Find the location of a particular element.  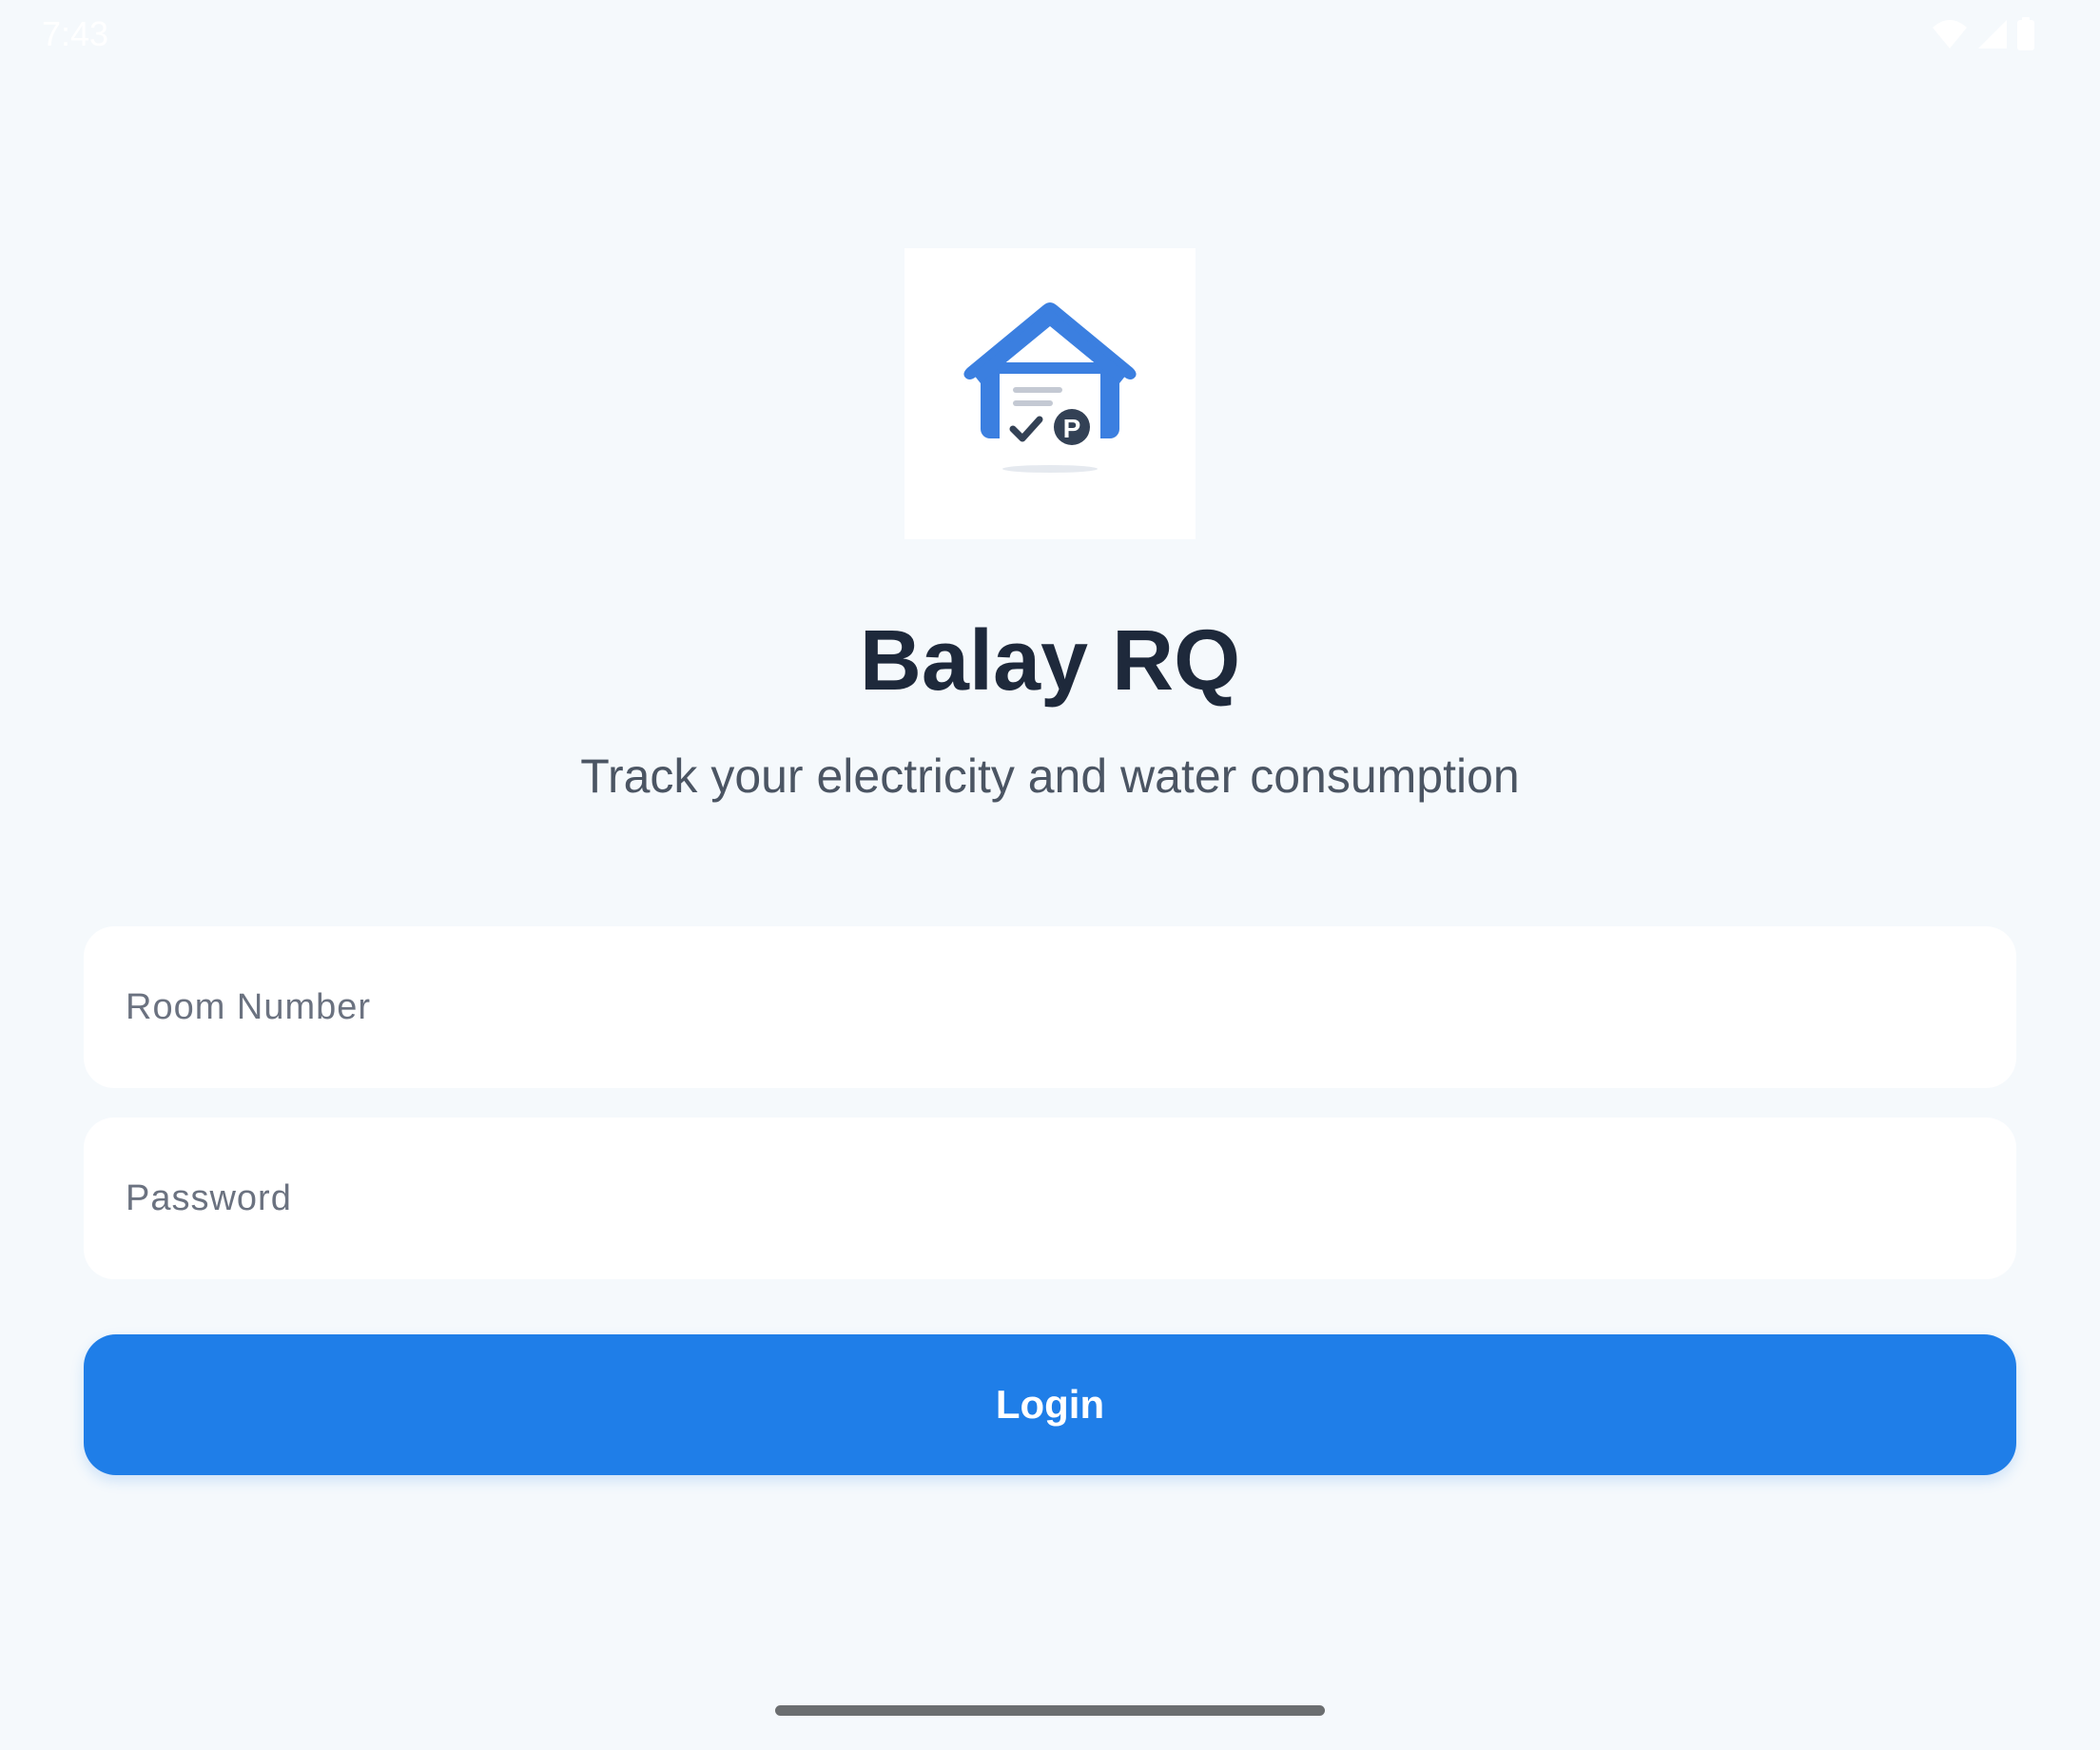

status-icons is located at coordinates (1983, 34).